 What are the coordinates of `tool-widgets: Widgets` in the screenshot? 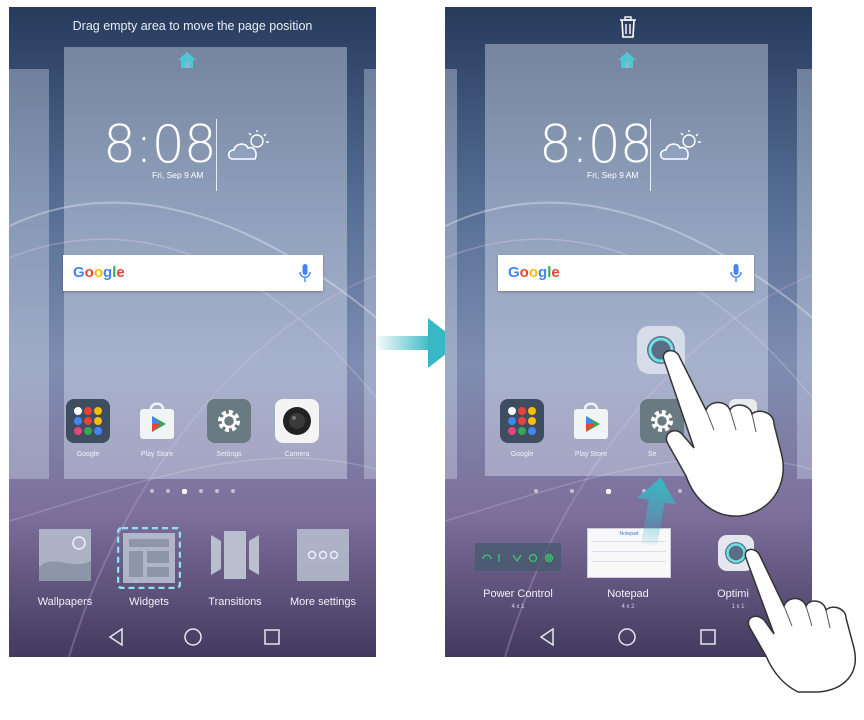 It's located at (149, 567).